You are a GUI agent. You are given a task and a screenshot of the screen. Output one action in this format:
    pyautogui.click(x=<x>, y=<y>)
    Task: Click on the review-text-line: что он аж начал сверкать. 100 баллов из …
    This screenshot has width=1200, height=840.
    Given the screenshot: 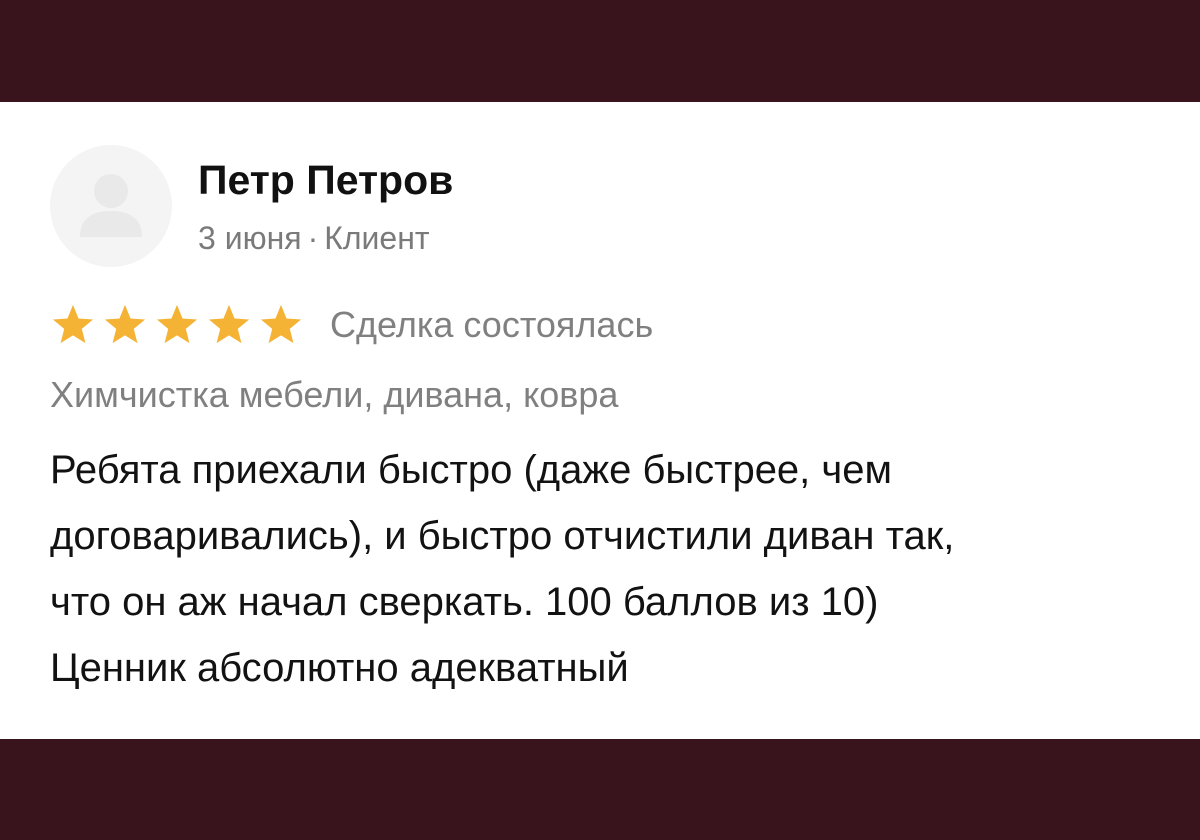 What is the action you would take?
    pyautogui.click(x=464, y=602)
    